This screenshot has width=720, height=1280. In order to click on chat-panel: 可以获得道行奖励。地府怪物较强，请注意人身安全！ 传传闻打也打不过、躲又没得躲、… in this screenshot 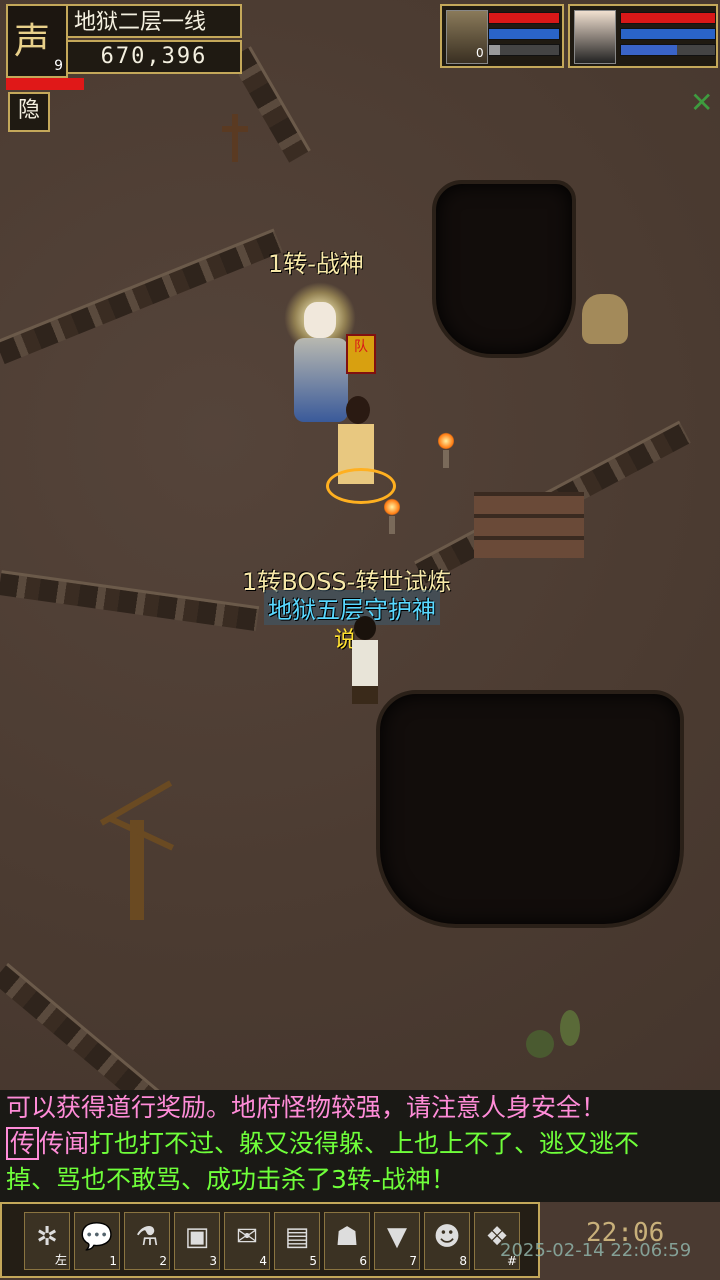, I will do `click(360, 1146)`.